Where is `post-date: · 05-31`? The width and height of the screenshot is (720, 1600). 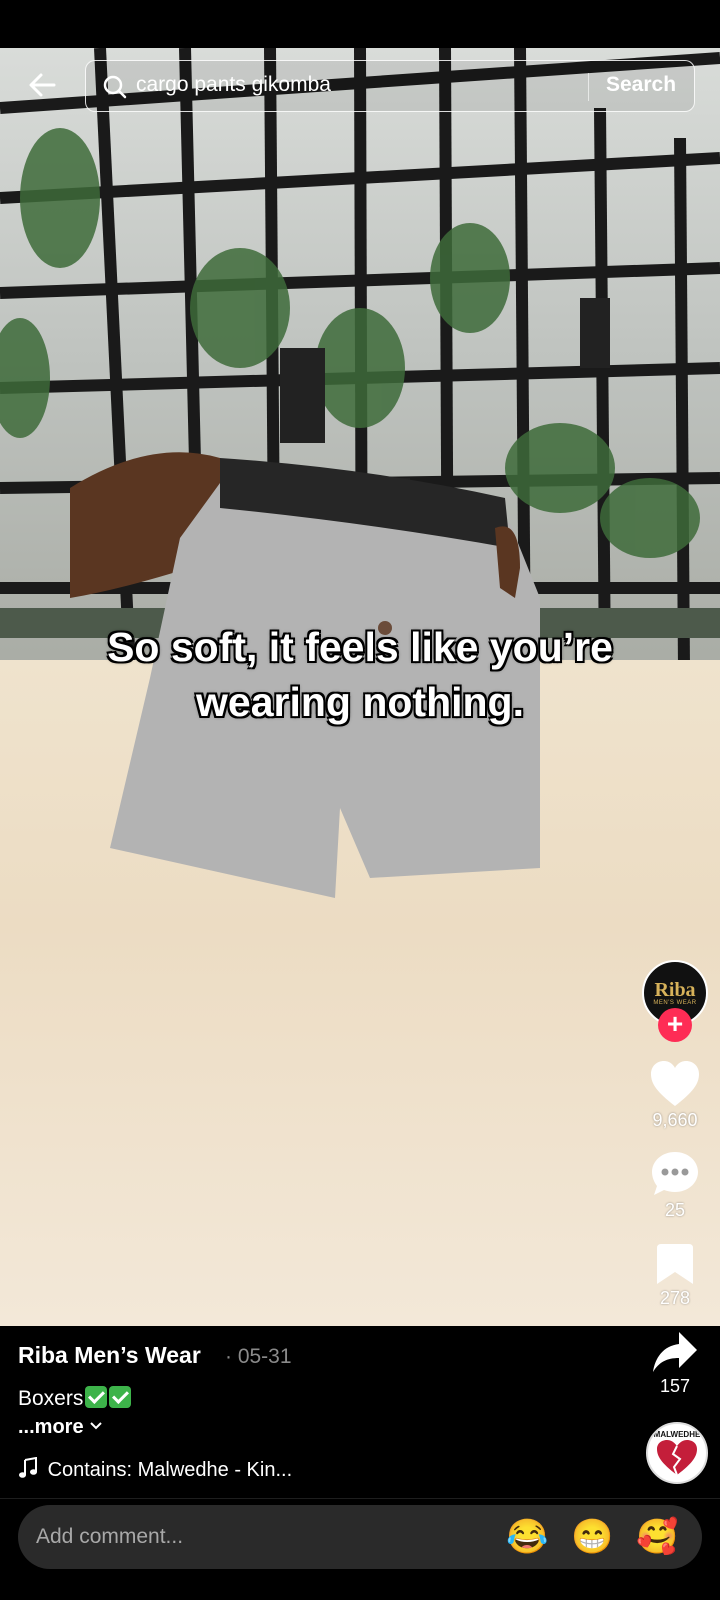
post-date: · 05-31 is located at coordinates (258, 1356).